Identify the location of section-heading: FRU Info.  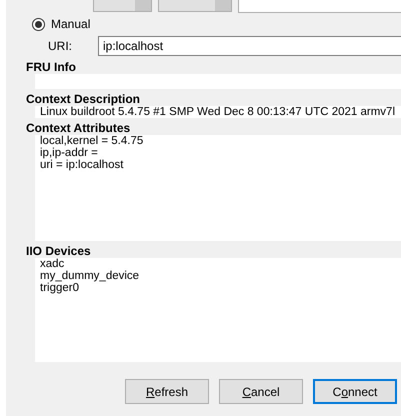
(51, 67).